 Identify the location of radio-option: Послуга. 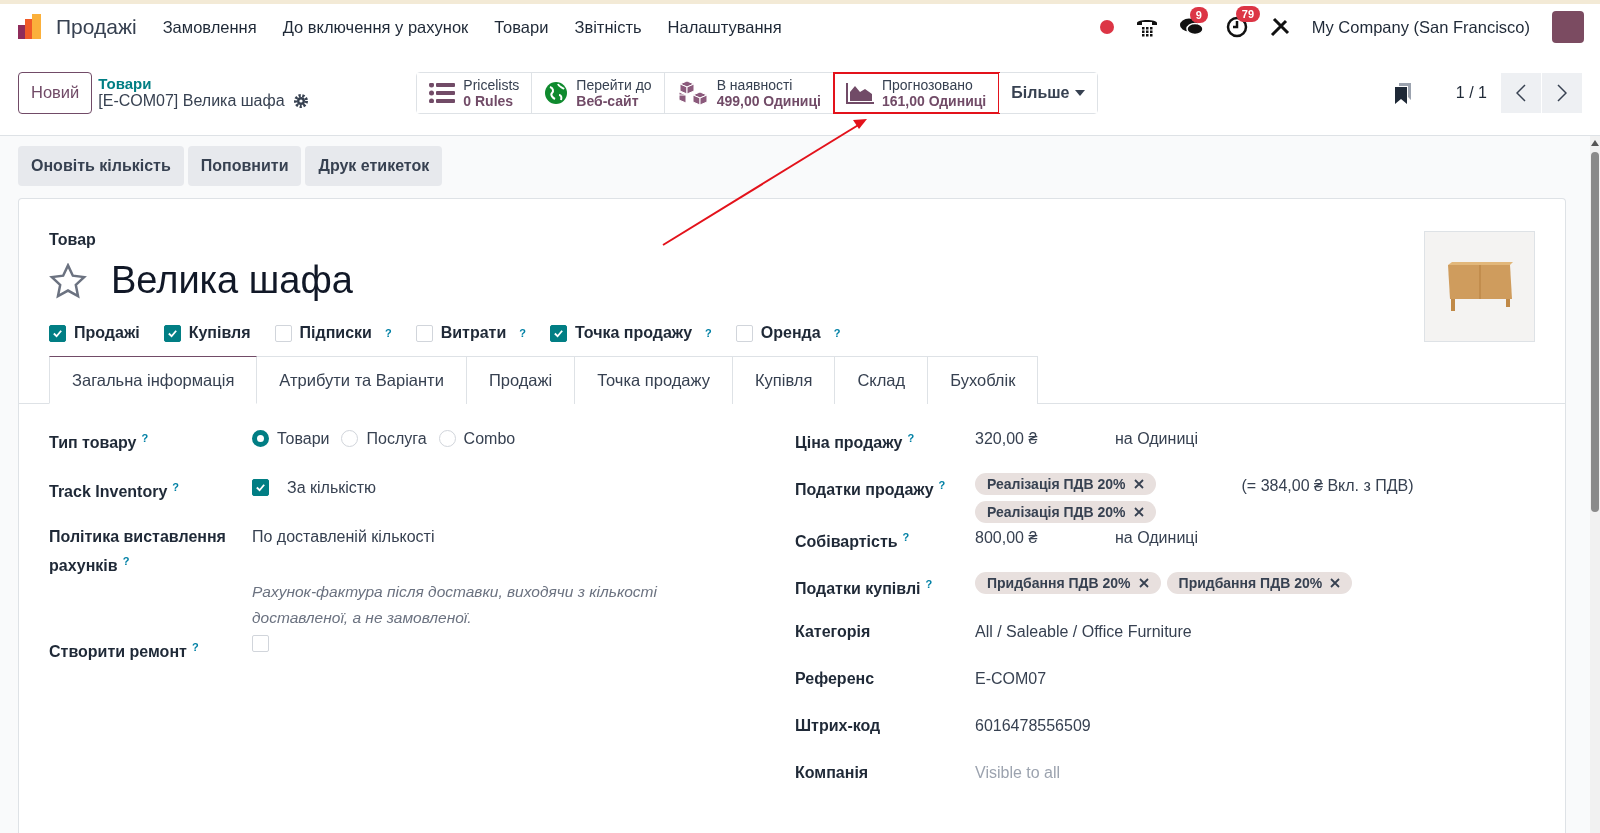
(384, 438).